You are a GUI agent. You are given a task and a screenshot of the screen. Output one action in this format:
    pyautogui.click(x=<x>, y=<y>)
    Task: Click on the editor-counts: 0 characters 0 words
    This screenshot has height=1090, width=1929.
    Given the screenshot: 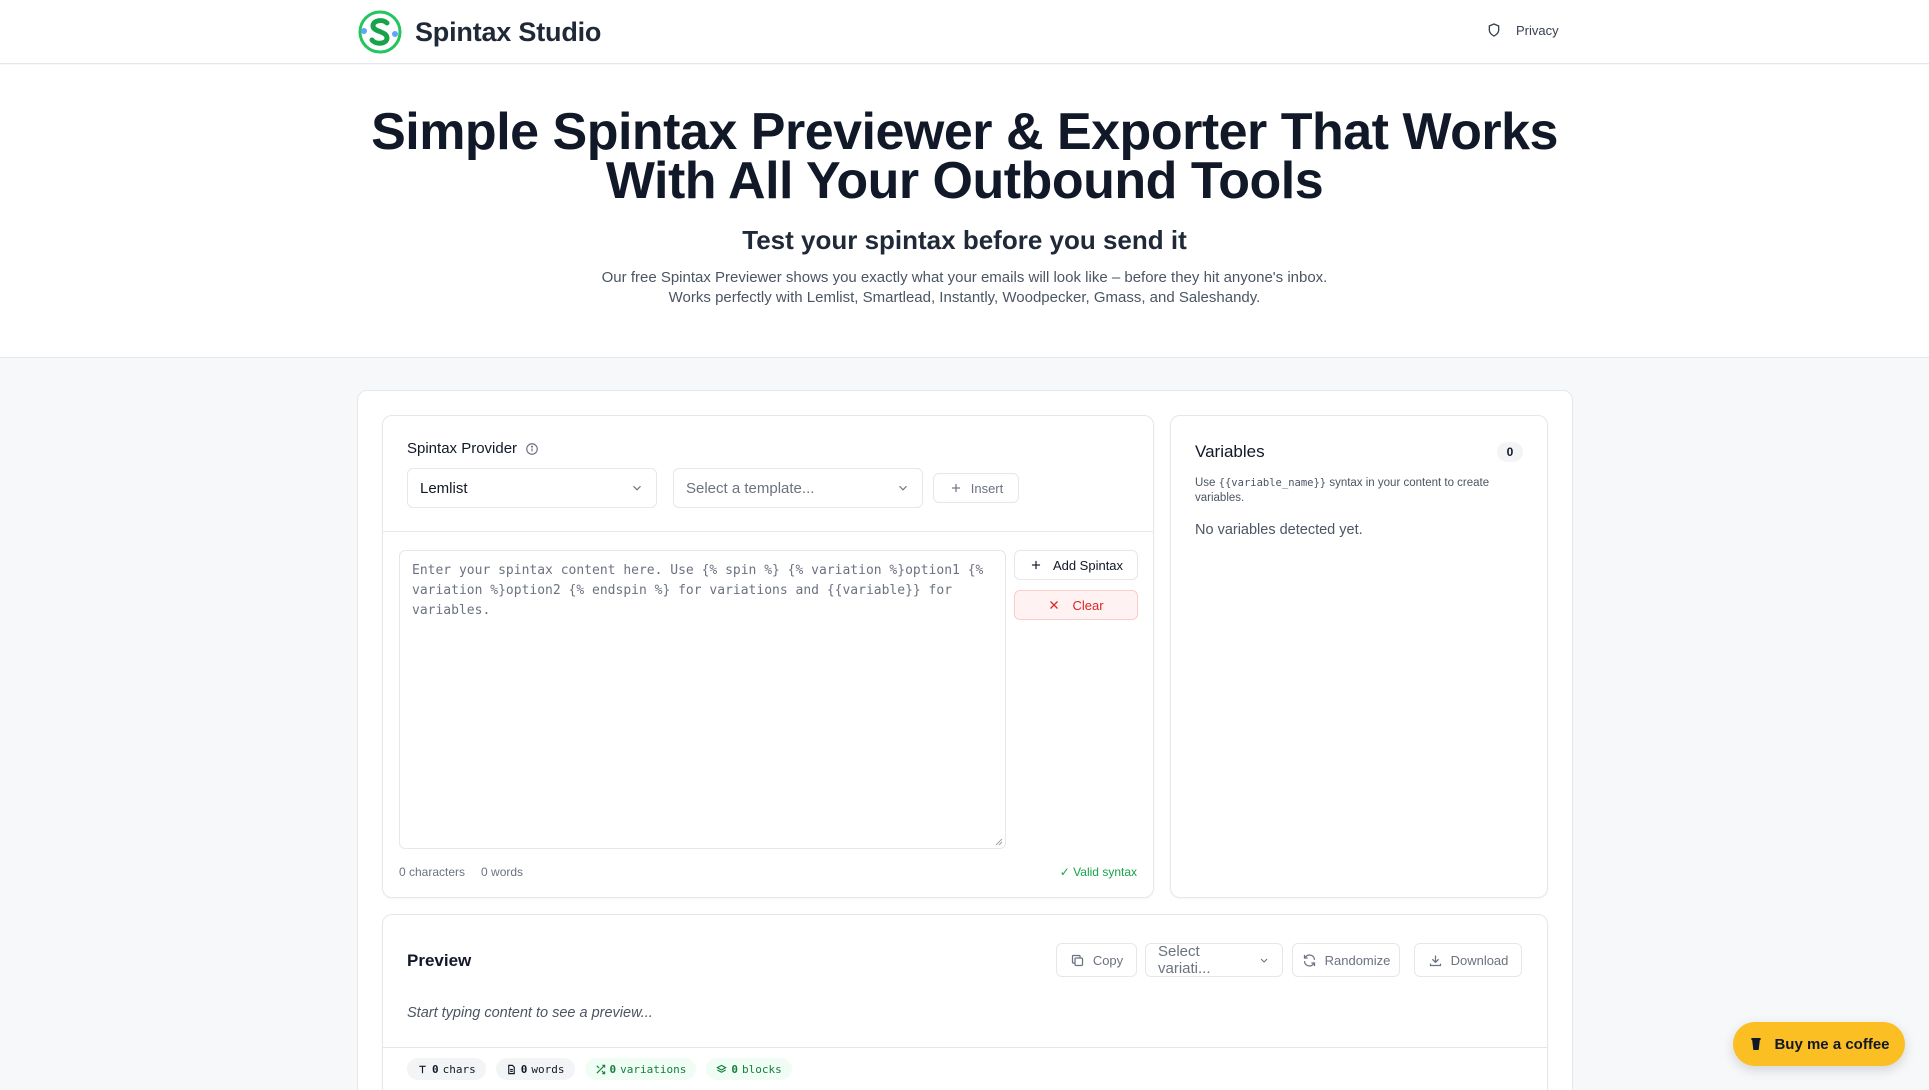 What is the action you would take?
    pyautogui.click(x=461, y=872)
    